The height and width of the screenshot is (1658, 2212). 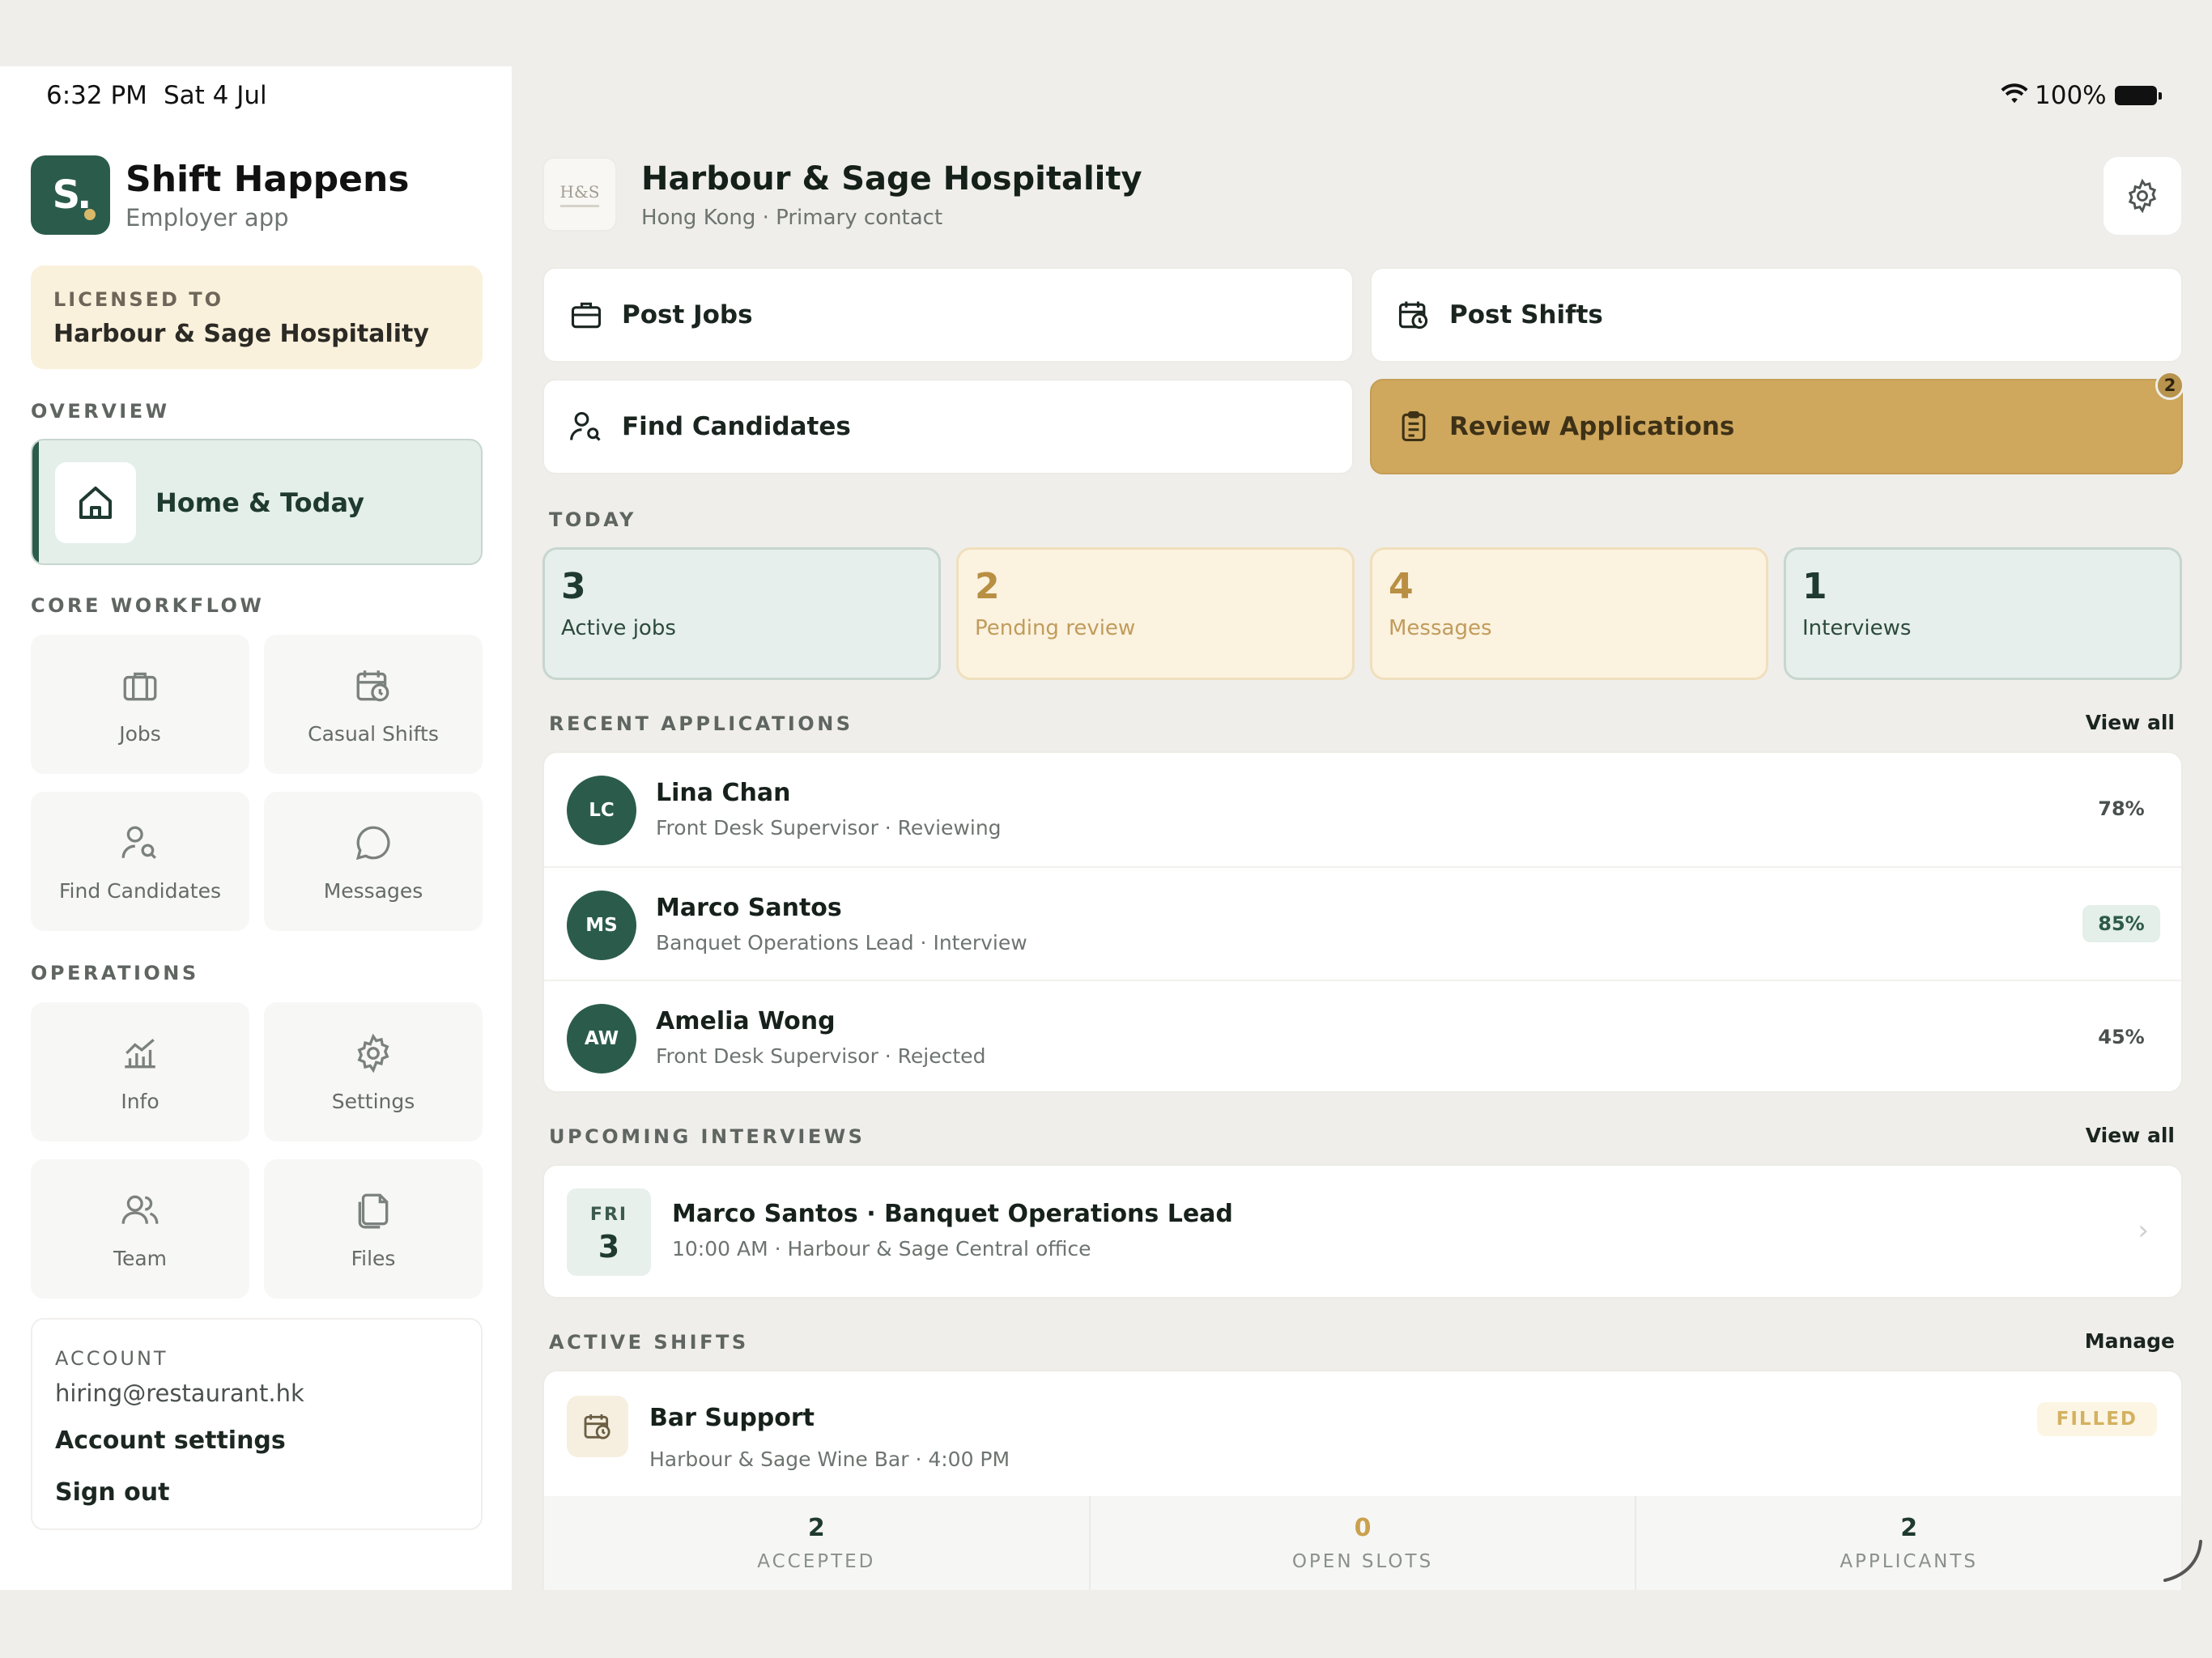 I want to click on shift-stat-value: 0, so click(x=1363, y=1528).